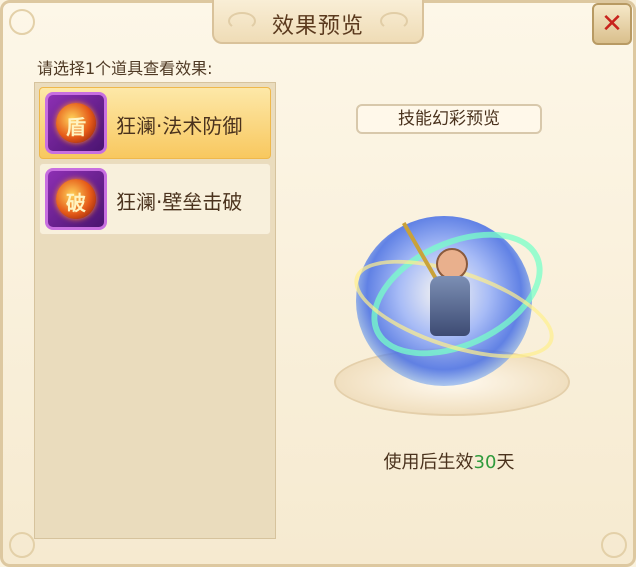 Image resolution: width=636 pixels, height=567 pixels. Describe the element at coordinates (485, 462) in the screenshot. I see `effect-days: 30` at that location.